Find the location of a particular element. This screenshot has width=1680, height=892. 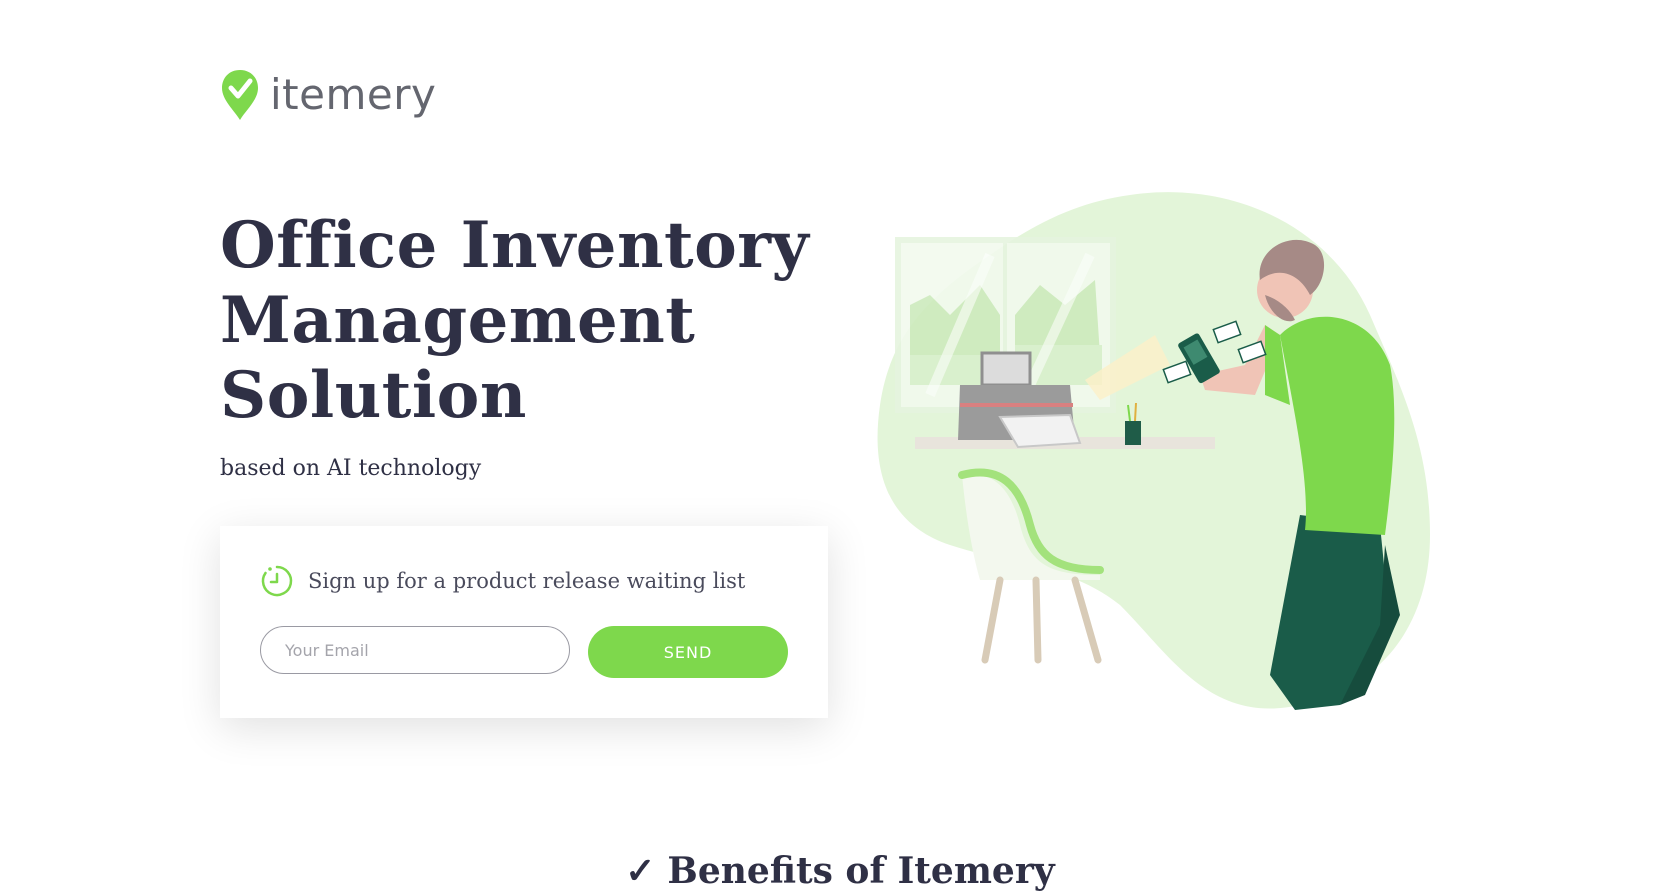

benefits-heading: ✓ Benefits of Itemery is located at coordinates (840, 871).